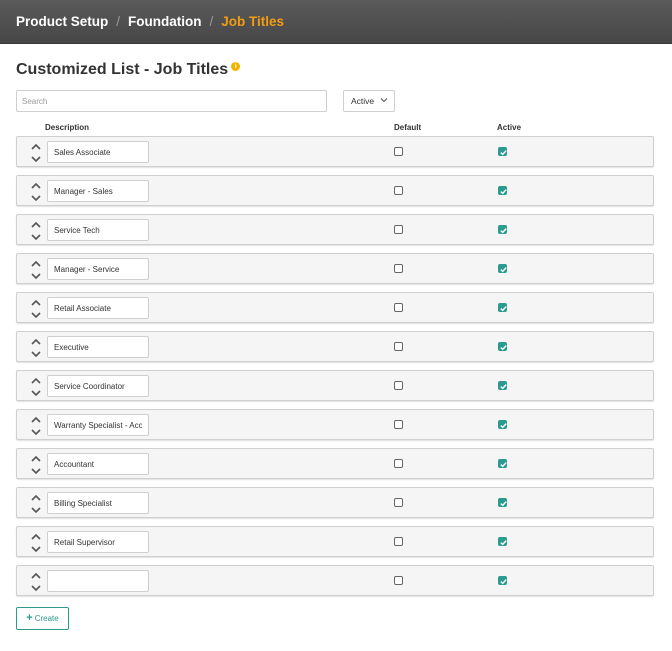 The width and height of the screenshot is (672, 651). I want to click on column-header-description: Description, so click(67, 127).